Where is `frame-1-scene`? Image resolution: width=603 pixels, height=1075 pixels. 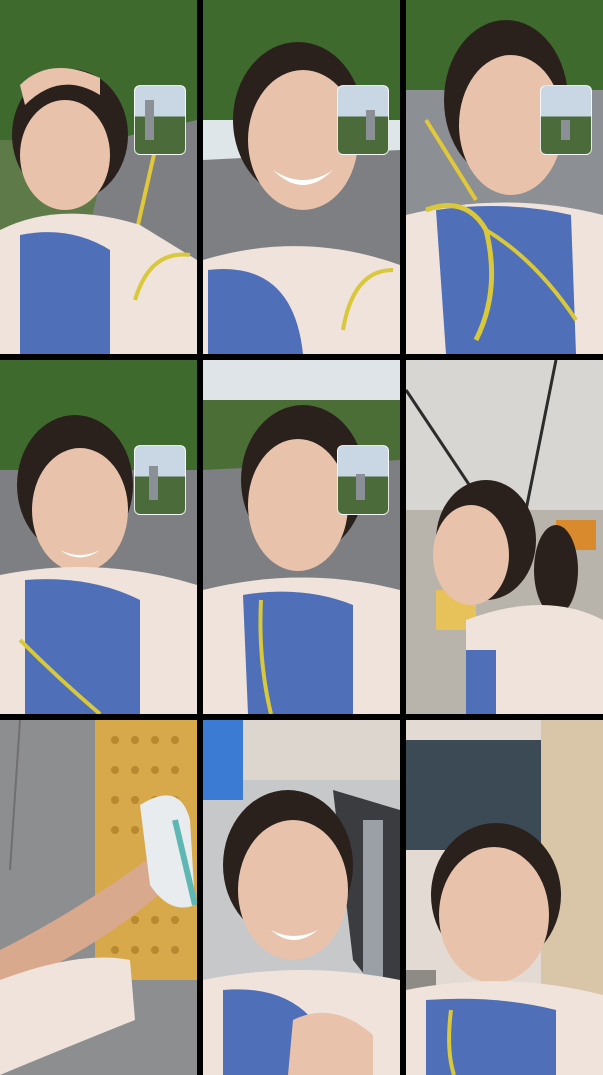 frame-1-scene is located at coordinates (98, 177).